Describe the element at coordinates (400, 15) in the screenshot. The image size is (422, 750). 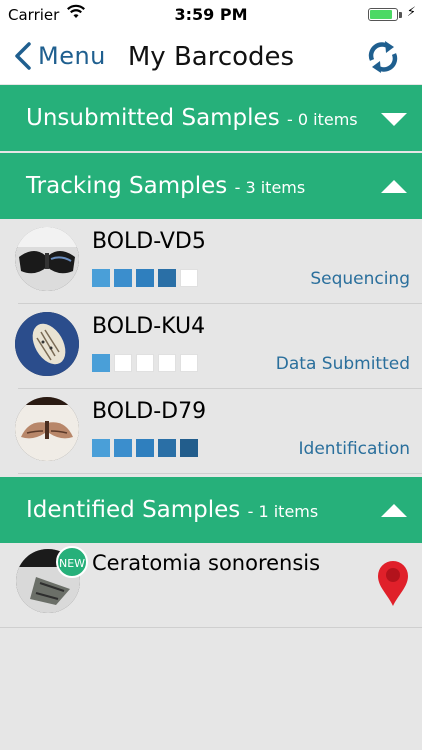
I see `battery-tip` at that location.